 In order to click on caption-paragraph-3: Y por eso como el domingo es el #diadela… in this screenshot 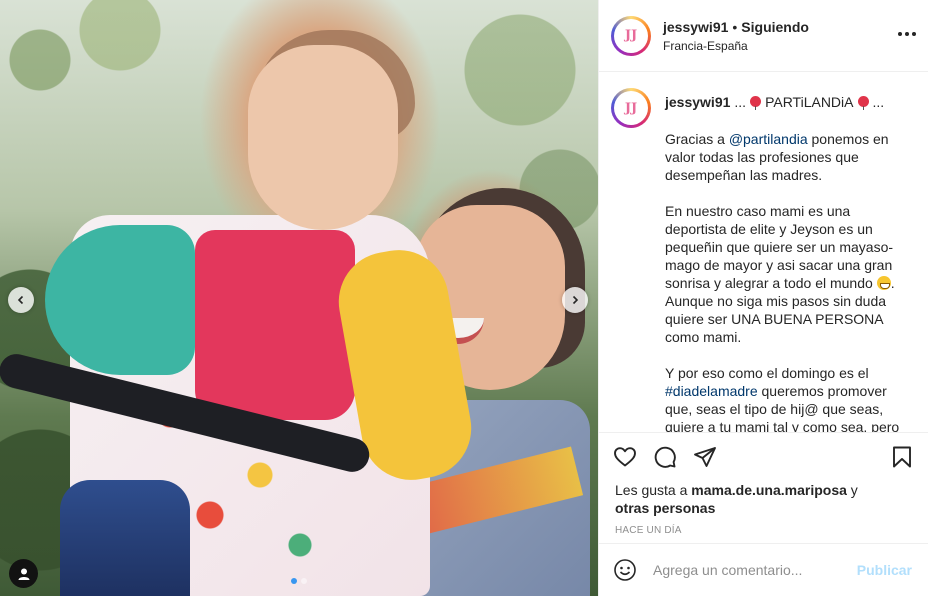, I will do `click(788, 398)`.